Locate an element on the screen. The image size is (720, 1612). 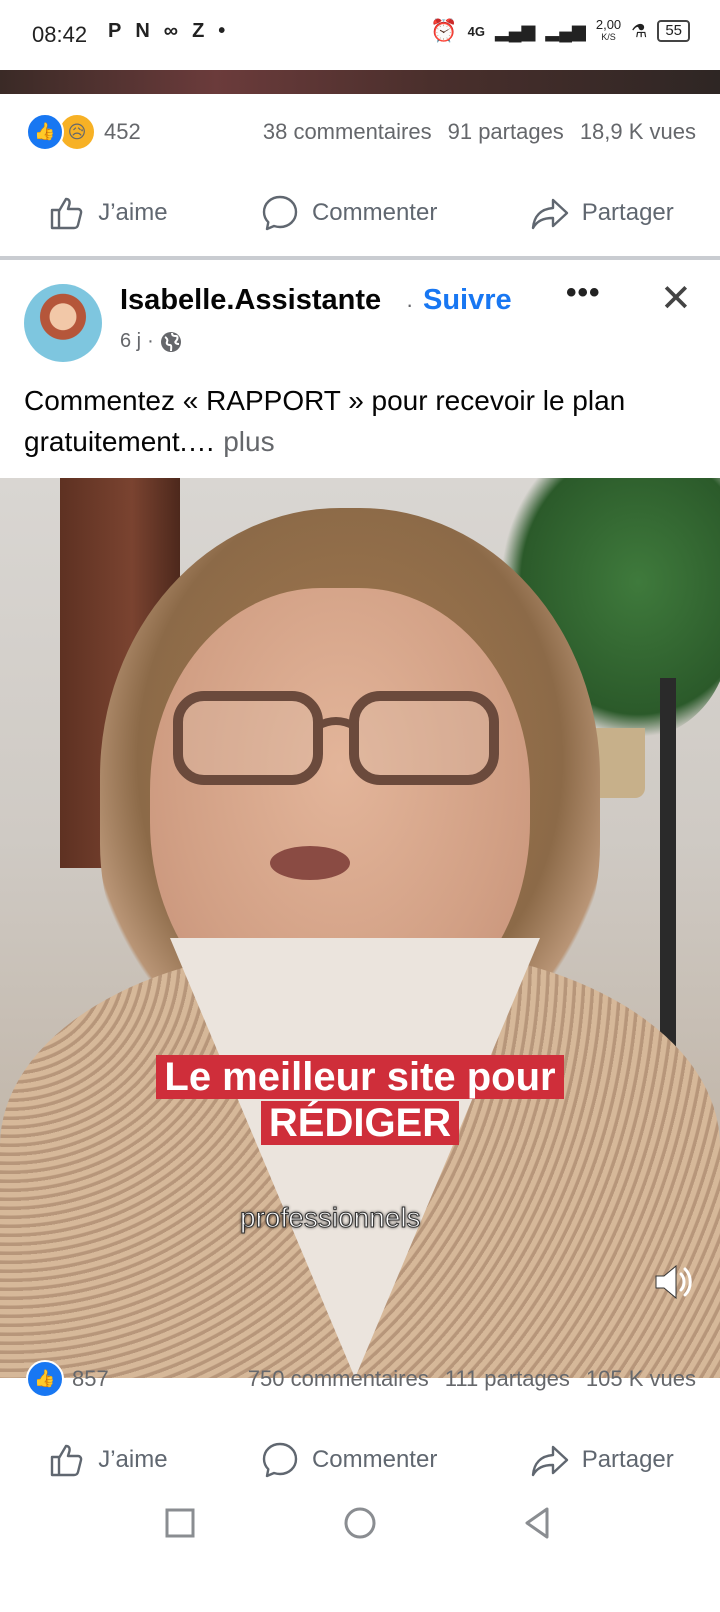
views-count: 18,9 K vues is located at coordinates (637, 131).